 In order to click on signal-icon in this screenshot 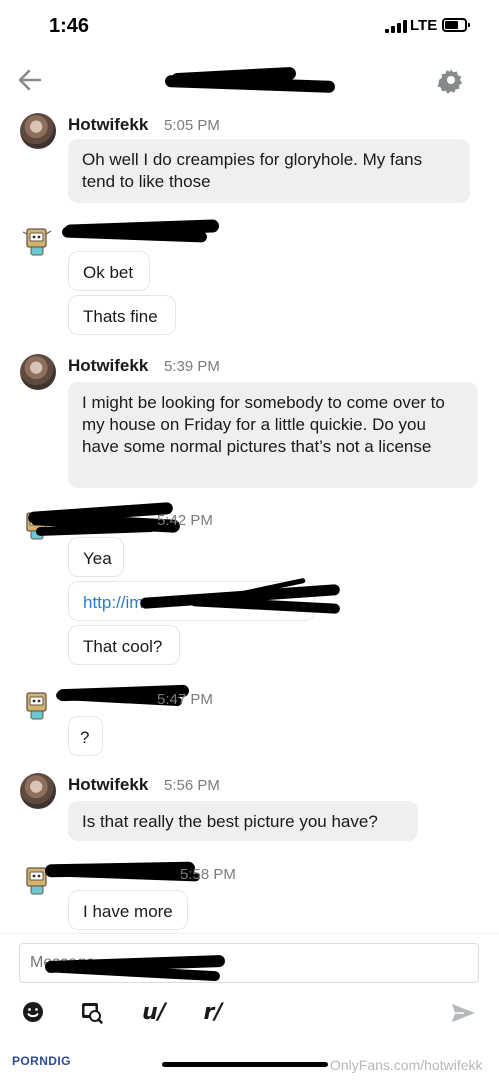, I will do `click(396, 26)`.